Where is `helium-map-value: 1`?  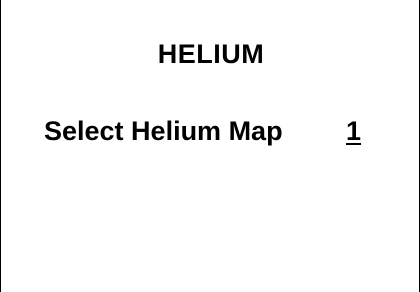
helium-map-value: 1 is located at coordinates (353, 131).